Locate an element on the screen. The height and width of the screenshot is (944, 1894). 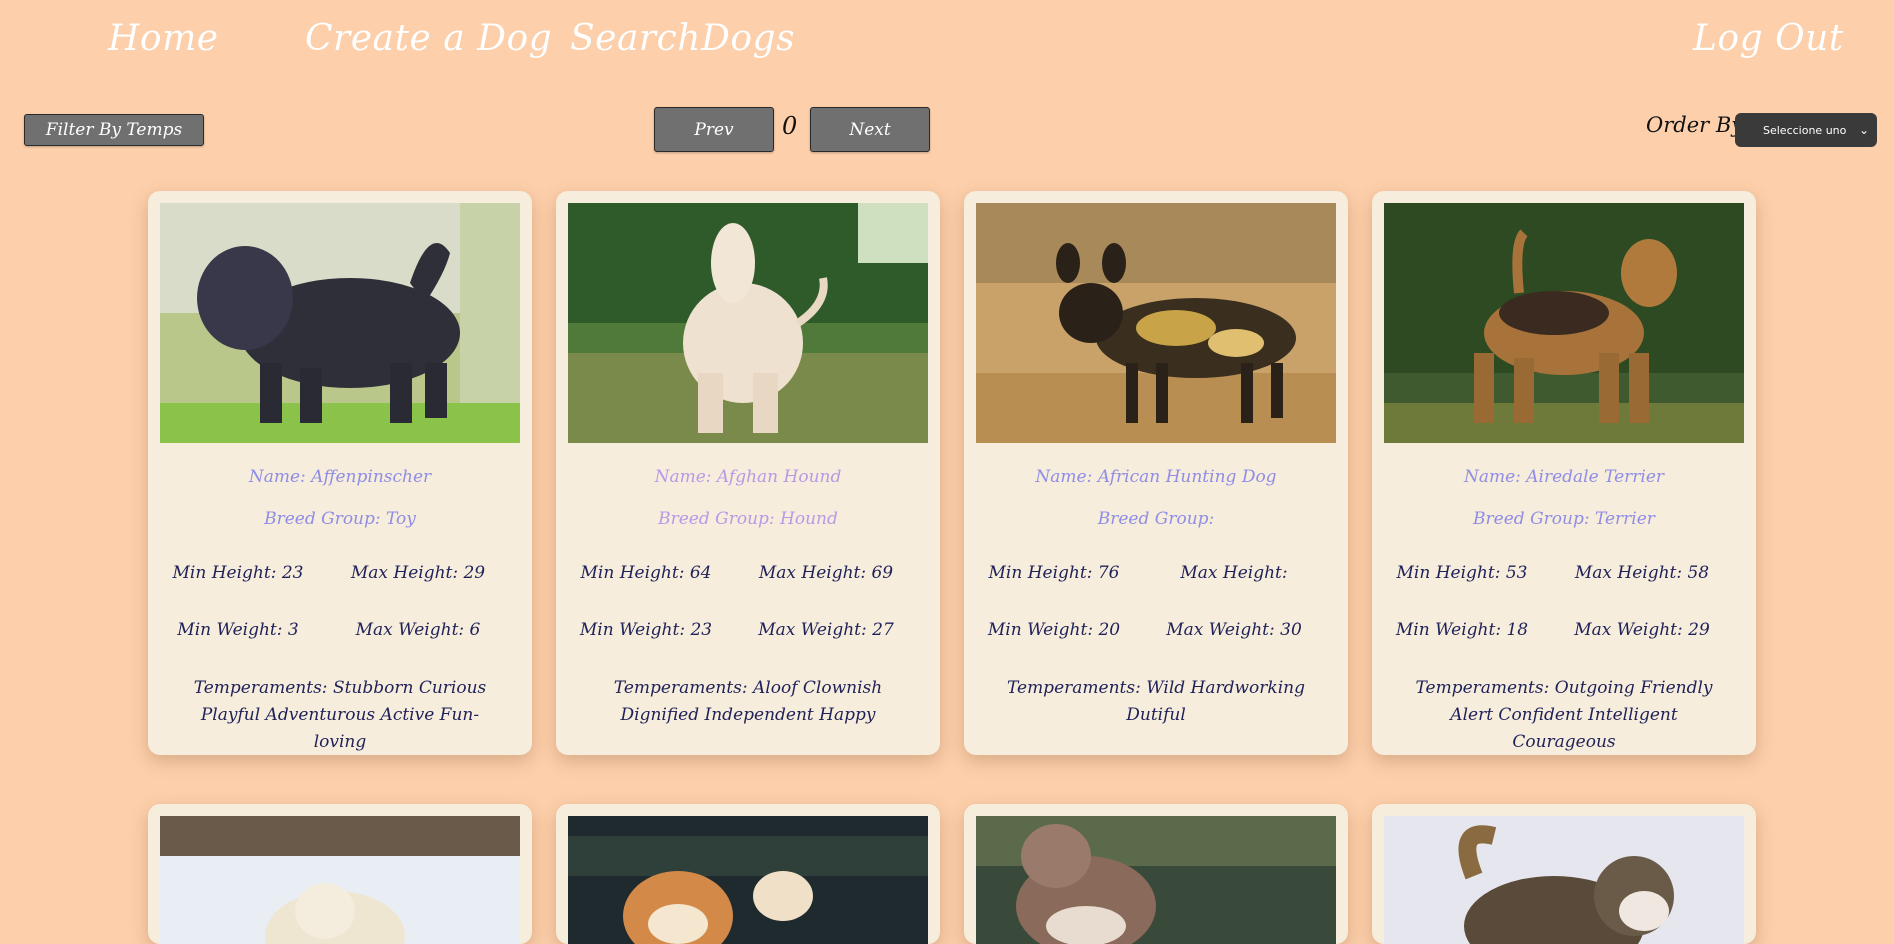
dog-image-afghan-hound is located at coordinates (748, 323).